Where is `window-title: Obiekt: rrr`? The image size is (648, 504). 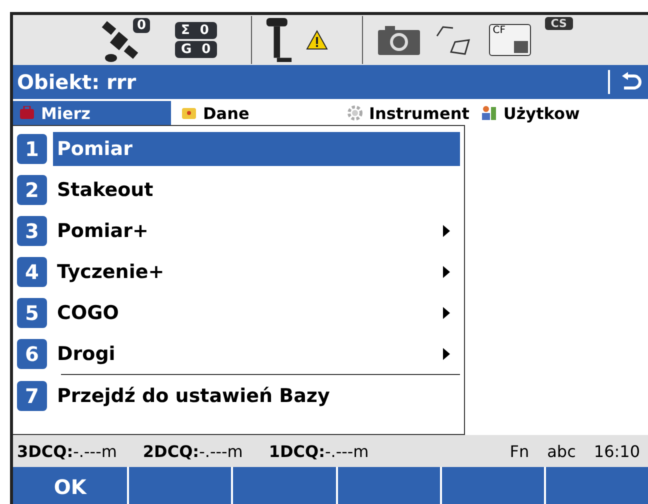 window-title: Obiekt: rrr is located at coordinates (77, 82).